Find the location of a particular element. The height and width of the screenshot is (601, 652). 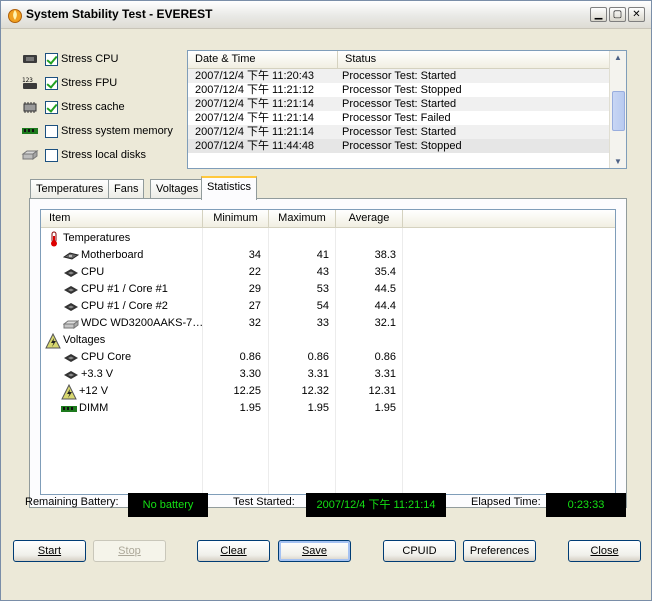

save-button: Save is located at coordinates (314, 551).